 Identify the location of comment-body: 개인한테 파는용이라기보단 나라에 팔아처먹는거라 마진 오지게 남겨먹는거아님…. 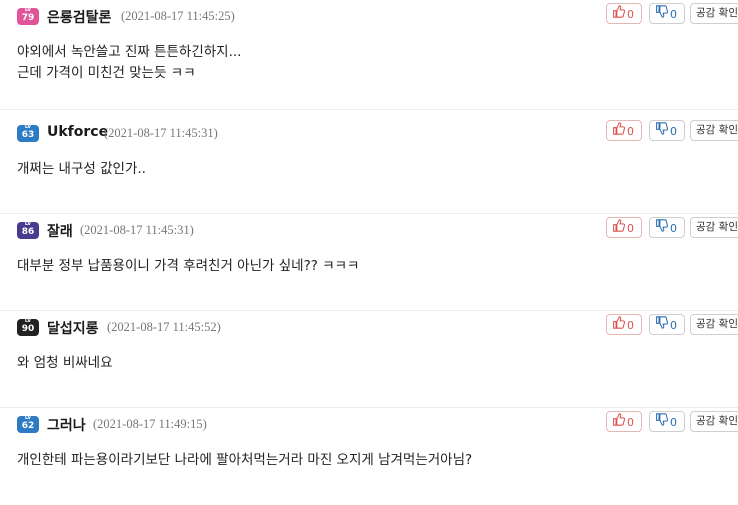
(244, 460).